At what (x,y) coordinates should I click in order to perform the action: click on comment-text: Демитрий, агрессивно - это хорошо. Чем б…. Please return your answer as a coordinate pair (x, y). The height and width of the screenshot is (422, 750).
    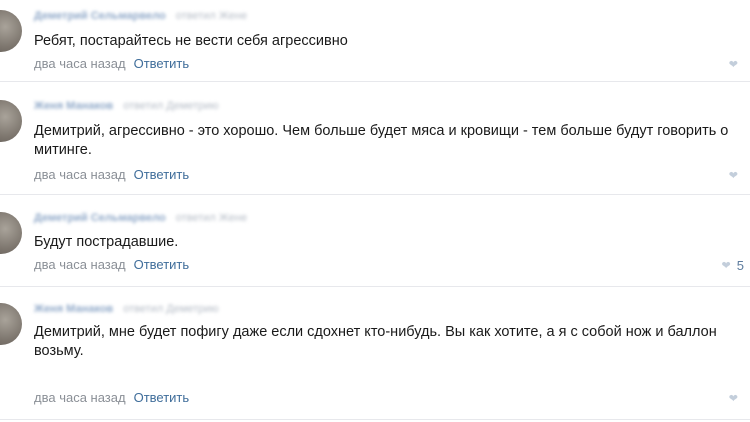
    Looking at the image, I should click on (381, 140).